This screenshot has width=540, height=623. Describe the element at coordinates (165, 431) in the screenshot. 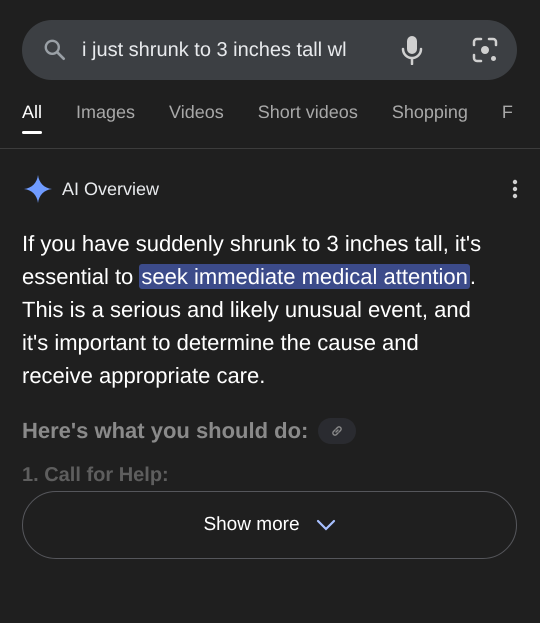

I see `section-heading: Here's what you should do:` at that location.